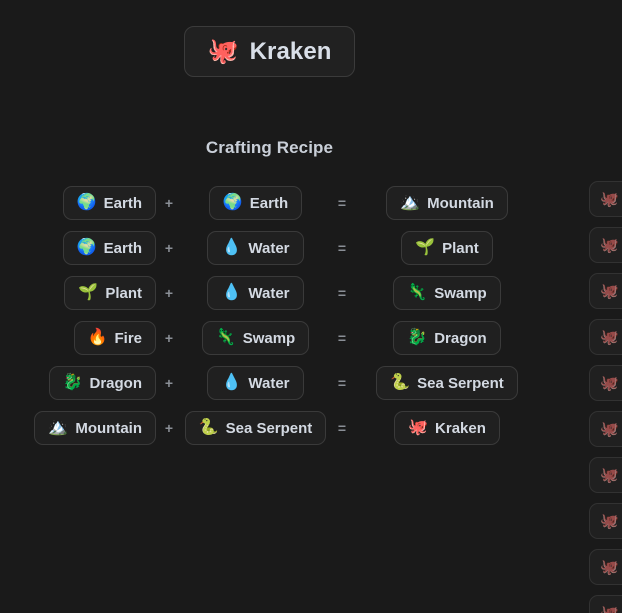 Image resolution: width=622 pixels, height=613 pixels. What do you see at coordinates (223, 51) in the screenshot?
I see `octopus-icon: 🐙` at bounding box center [223, 51].